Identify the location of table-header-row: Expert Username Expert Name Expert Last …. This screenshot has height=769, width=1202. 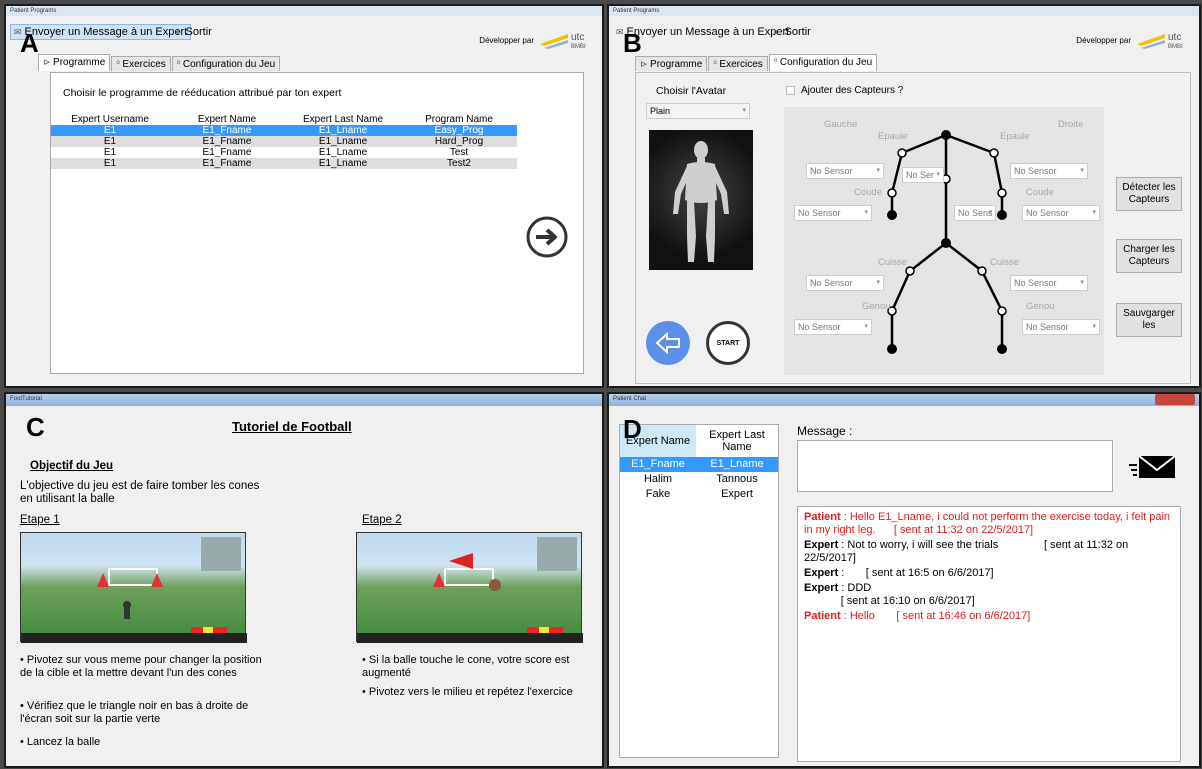
(284, 119).